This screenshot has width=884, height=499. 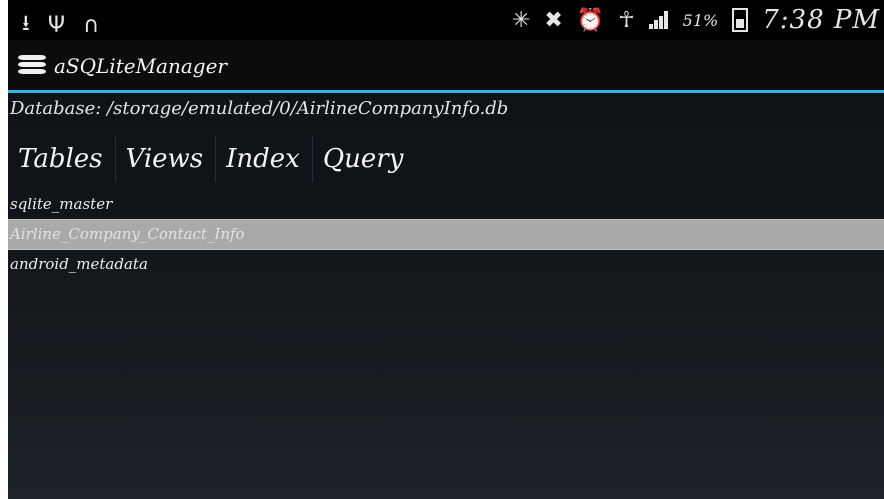 What do you see at coordinates (700, 20) in the screenshot?
I see `battery-percent: 51%` at bounding box center [700, 20].